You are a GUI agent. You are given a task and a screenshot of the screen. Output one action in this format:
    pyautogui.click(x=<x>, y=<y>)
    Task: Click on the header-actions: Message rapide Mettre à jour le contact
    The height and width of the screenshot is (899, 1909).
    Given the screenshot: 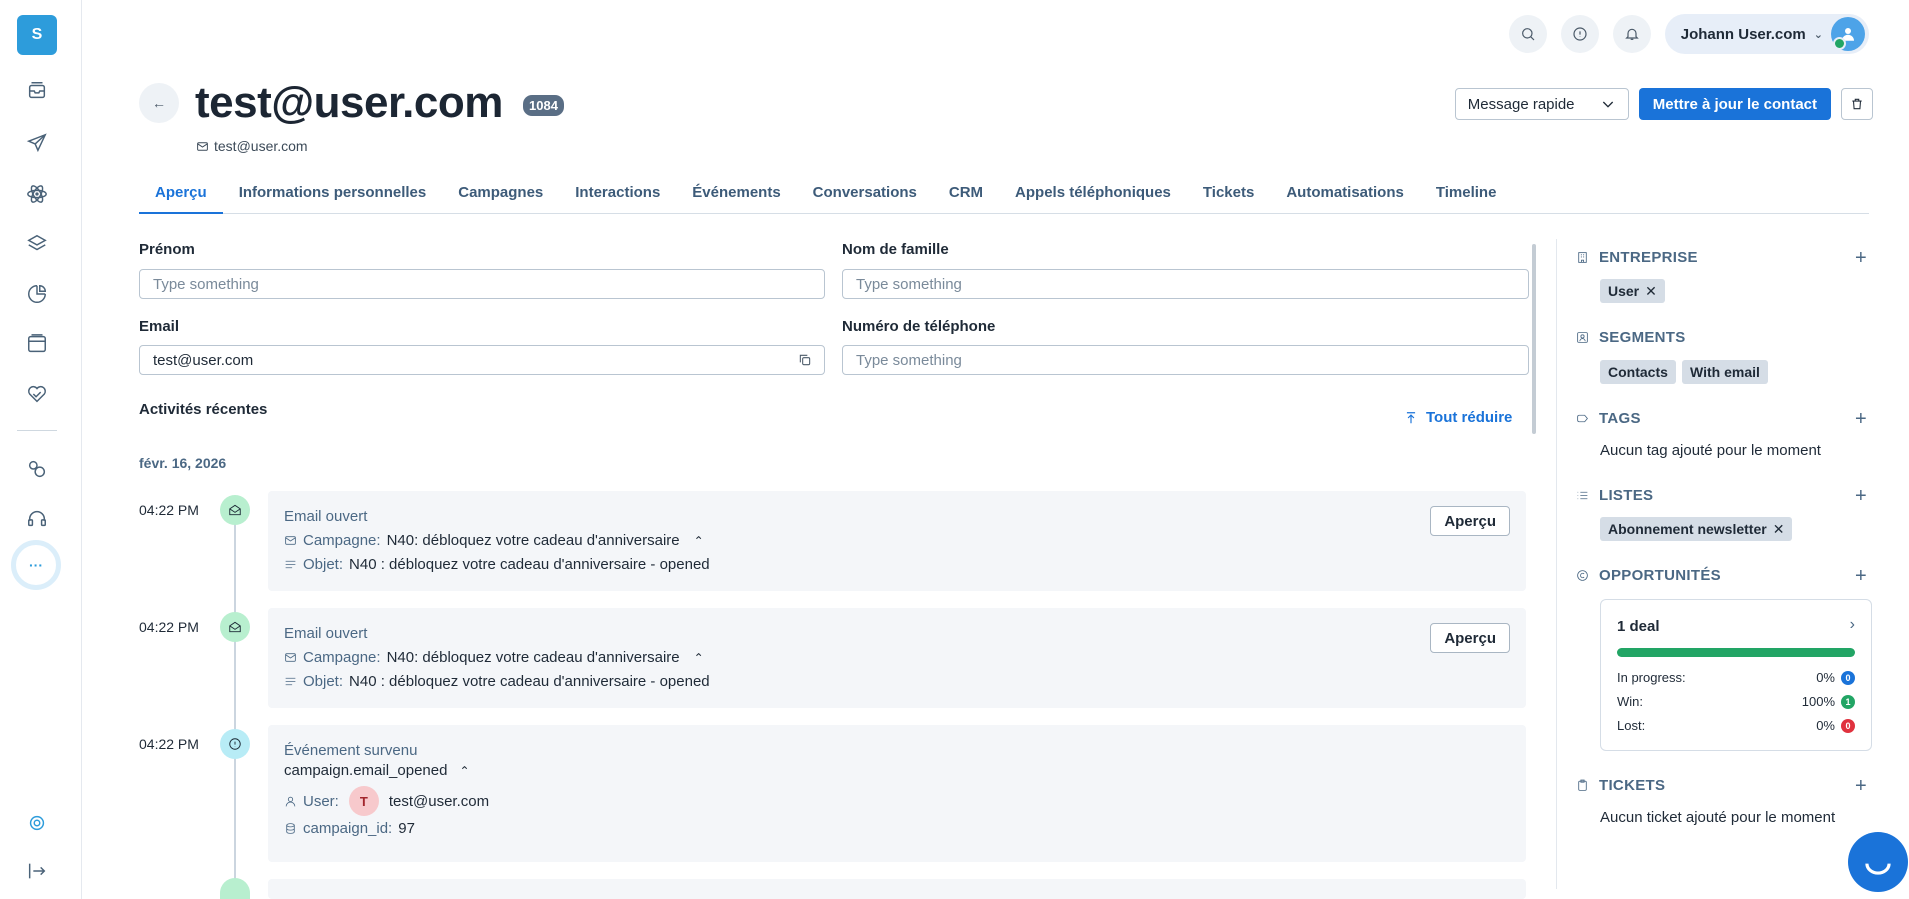 What is the action you would take?
    pyautogui.click(x=1663, y=104)
    